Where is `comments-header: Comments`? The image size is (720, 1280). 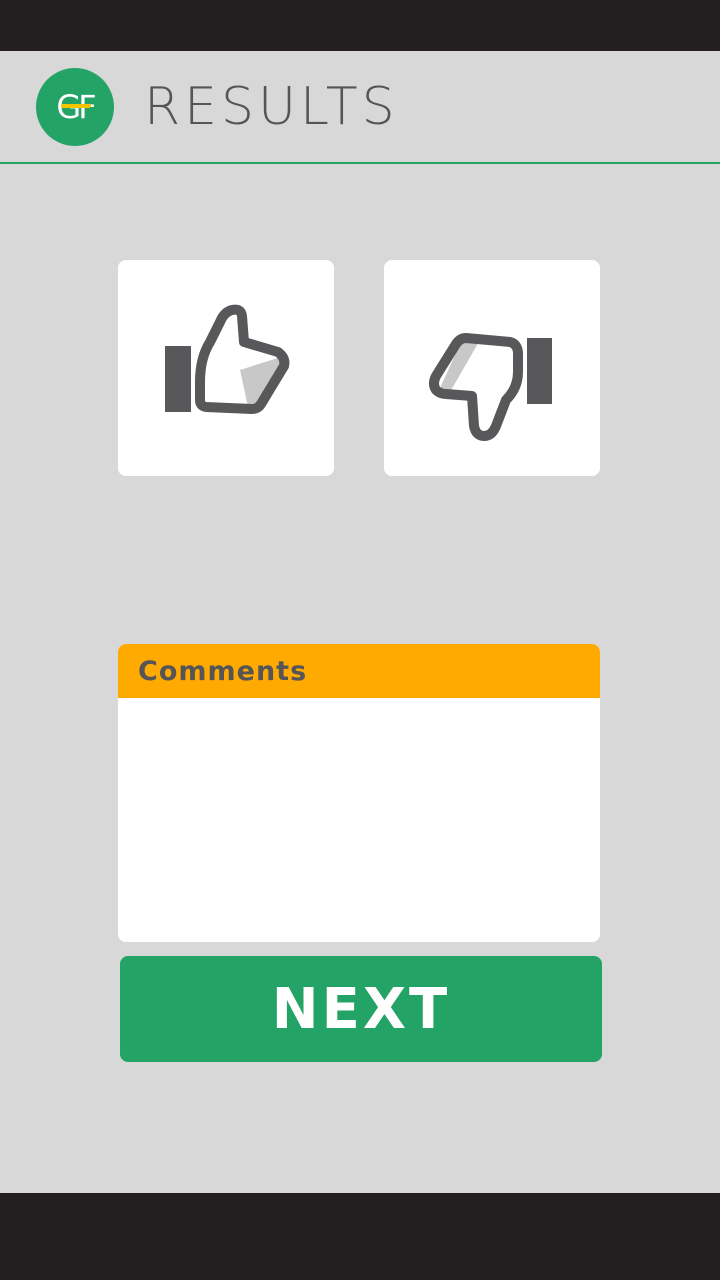
comments-header: Comments is located at coordinates (359, 671).